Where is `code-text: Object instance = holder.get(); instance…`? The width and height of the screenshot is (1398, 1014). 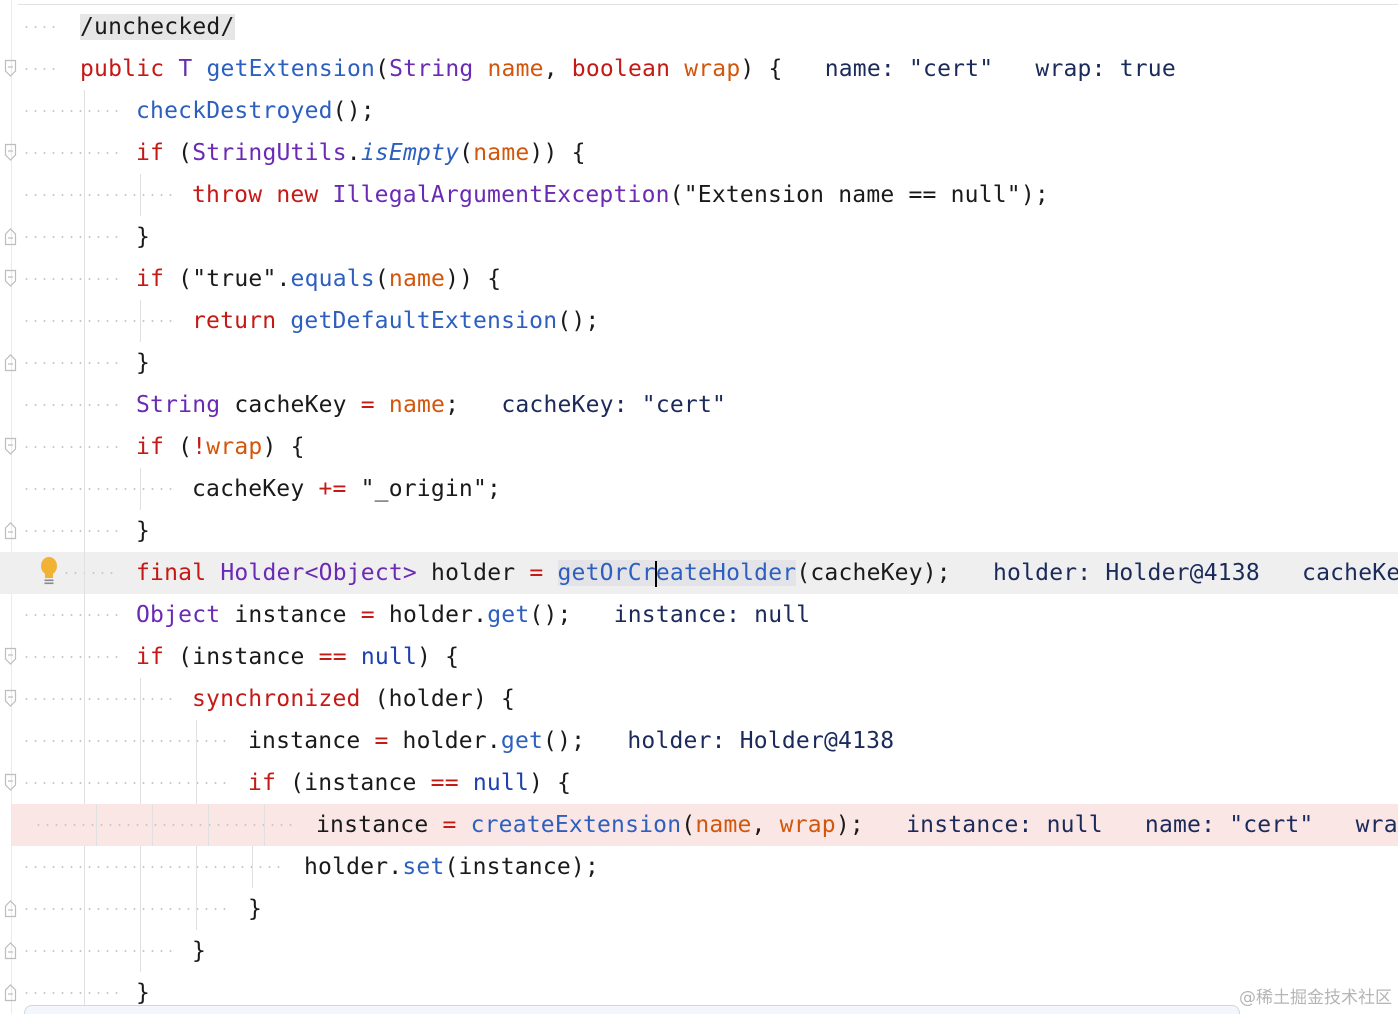 code-text: Object instance = holder.get(); instance… is located at coordinates (473, 615).